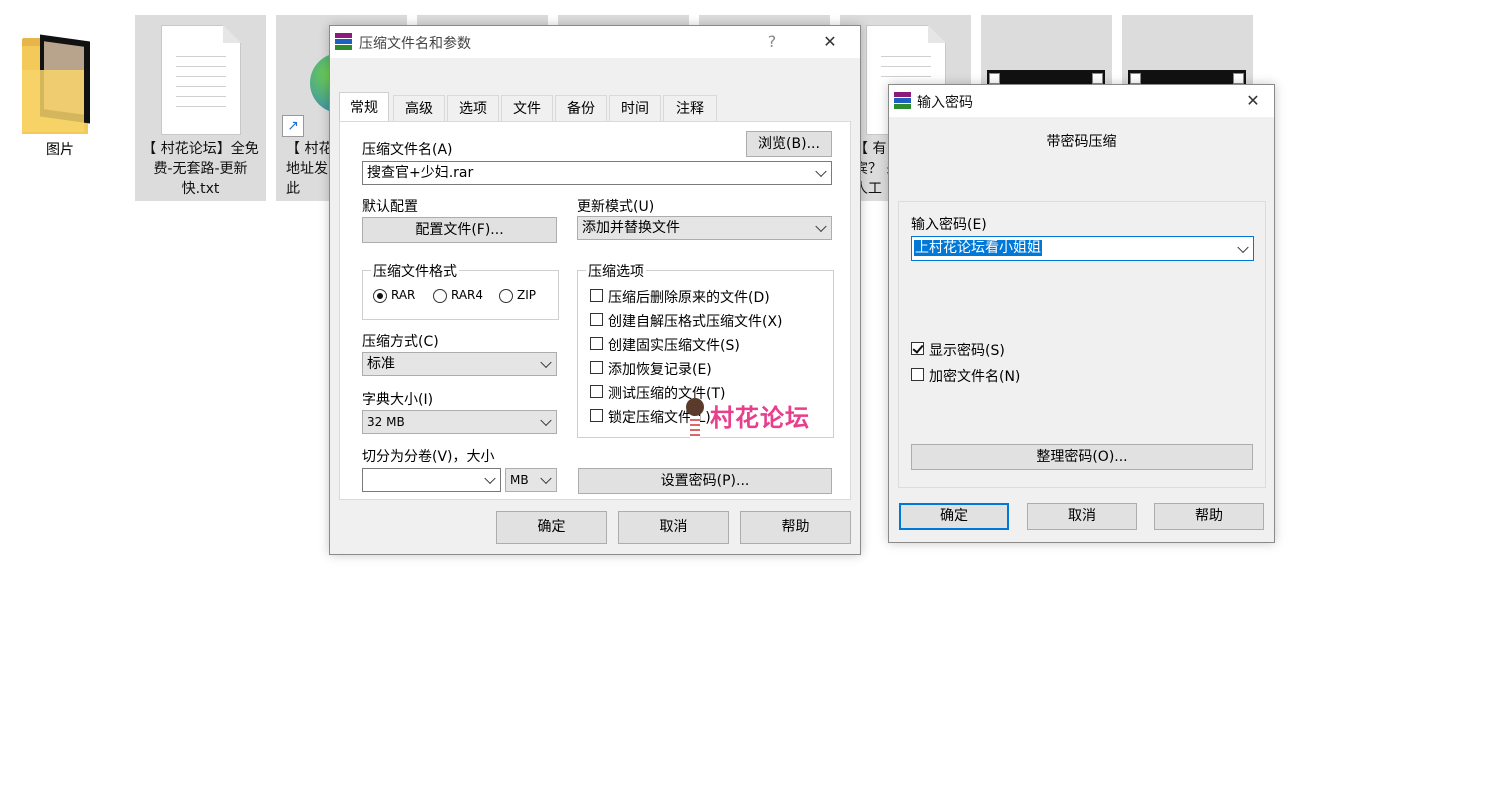 The width and height of the screenshot is (1512, 785). I want to click on help-title-button: ?, so click(772, 42).